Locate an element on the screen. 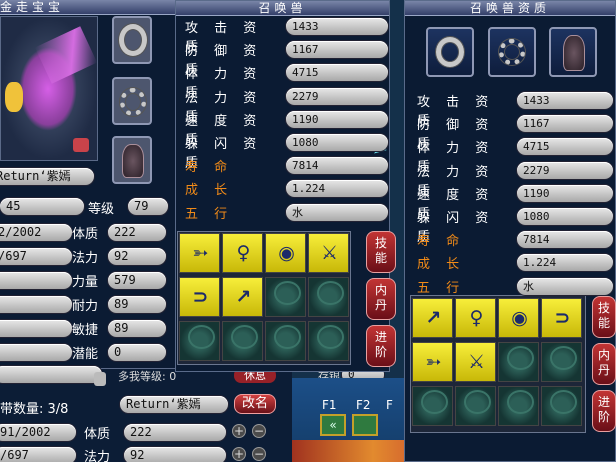 Image resolution: width=616 pixels, height=462 pixels. stat-value-endurance: 89 is located at coordinates (137, 304).